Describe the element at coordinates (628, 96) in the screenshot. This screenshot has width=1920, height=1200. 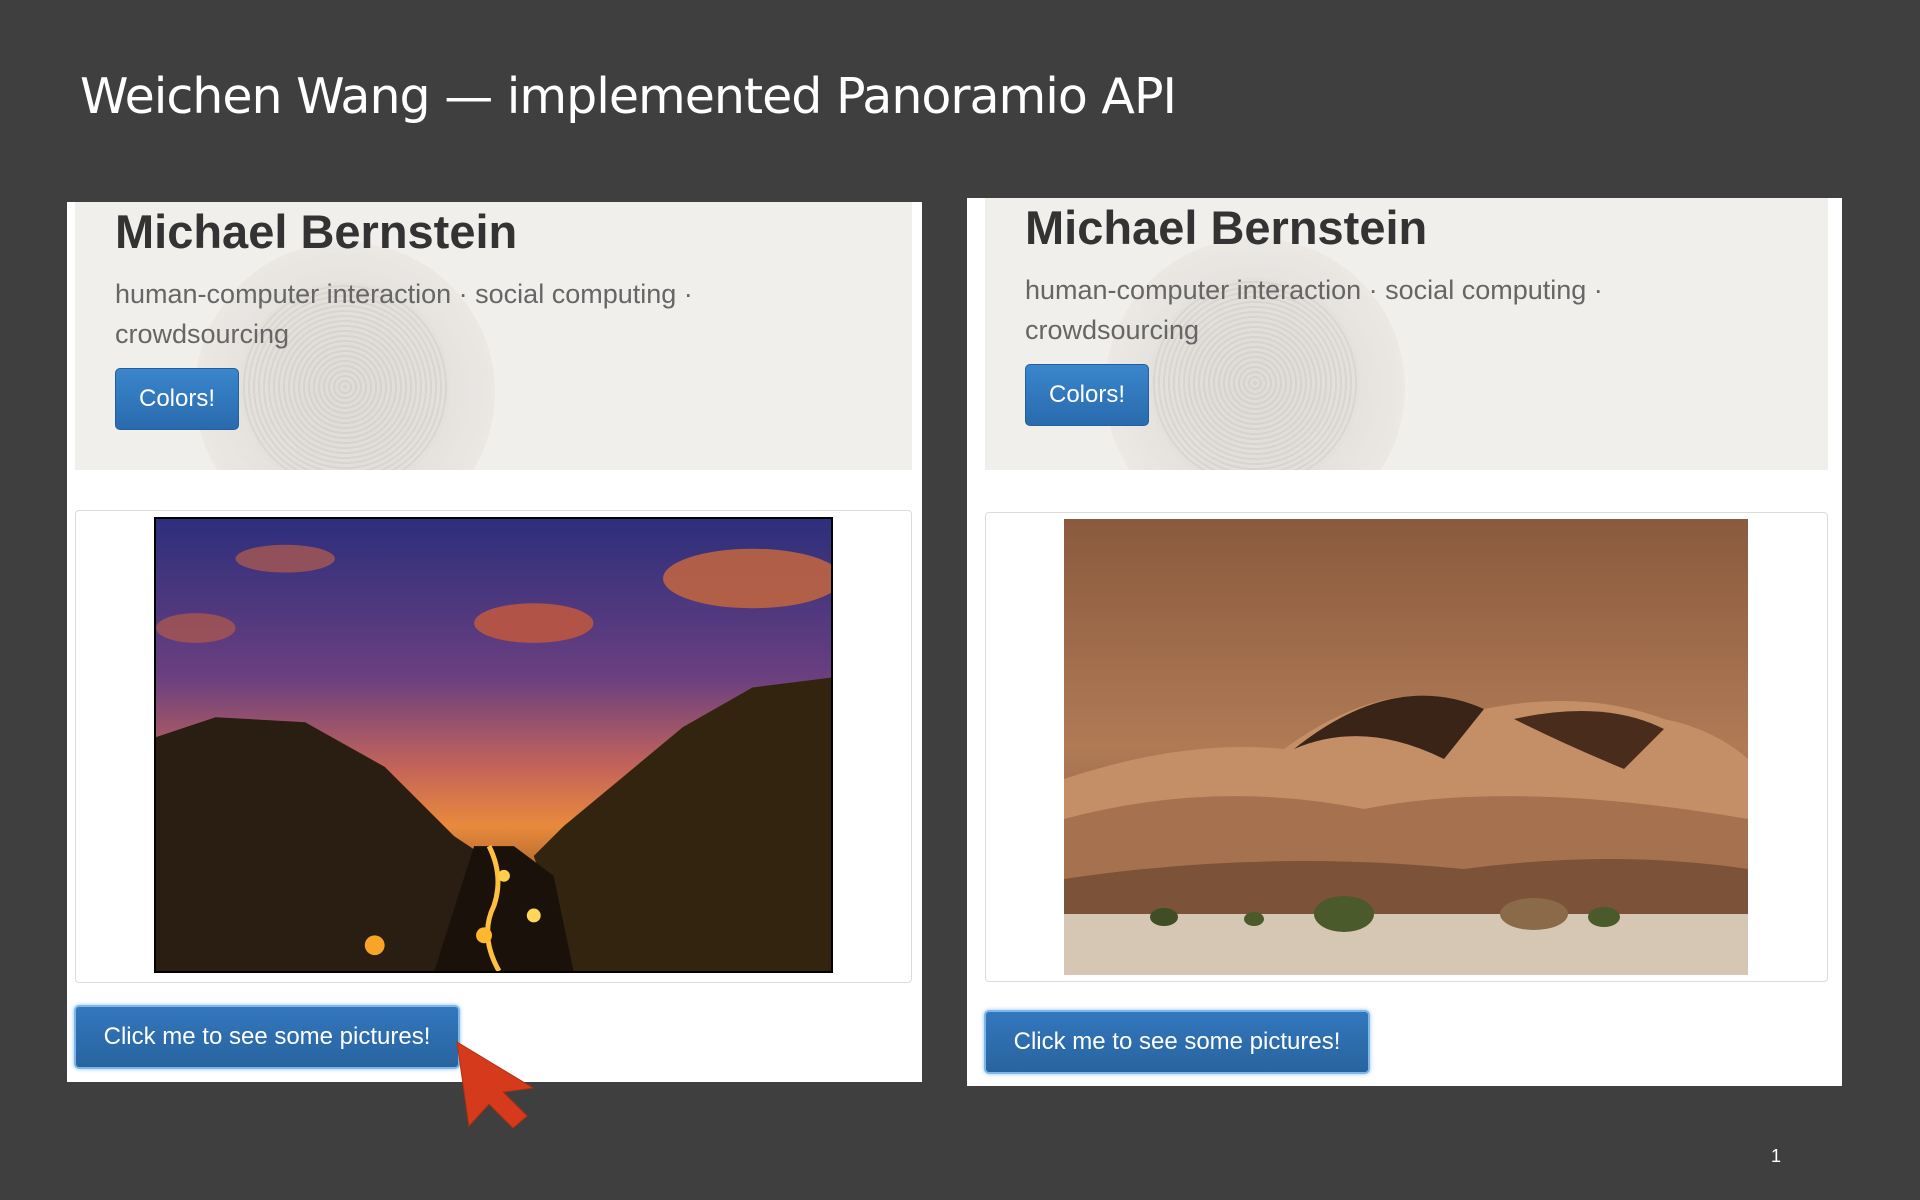
I see `slide-title: Weichen Wang — implemented Panoramio API` at that location.